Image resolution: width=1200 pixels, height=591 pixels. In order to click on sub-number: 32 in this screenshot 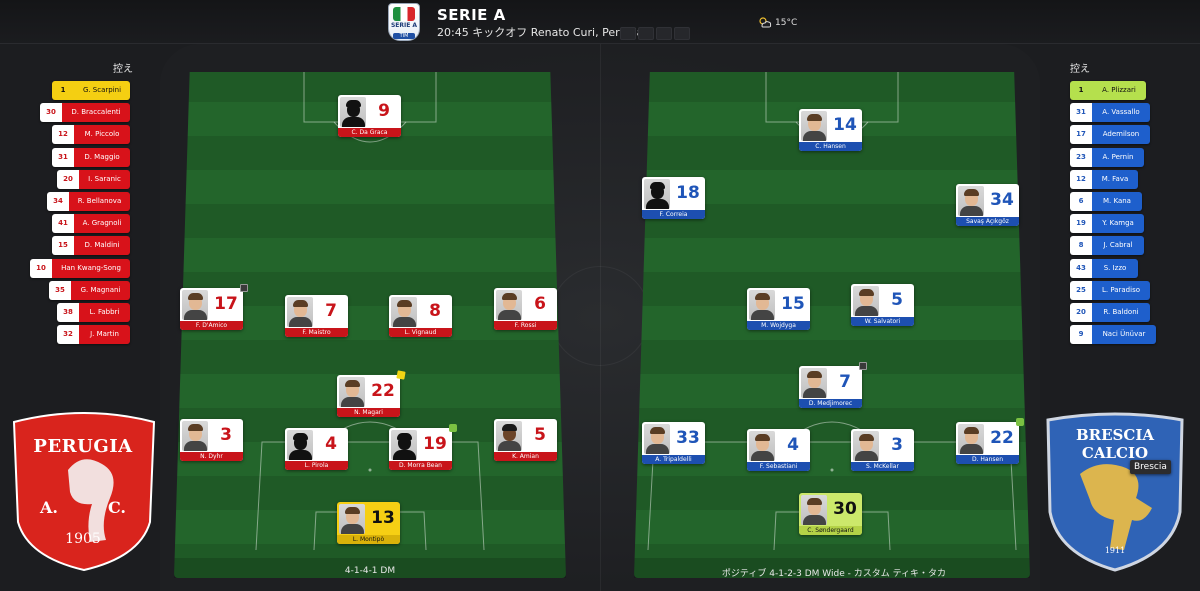, I will do `click(68, 335)`.